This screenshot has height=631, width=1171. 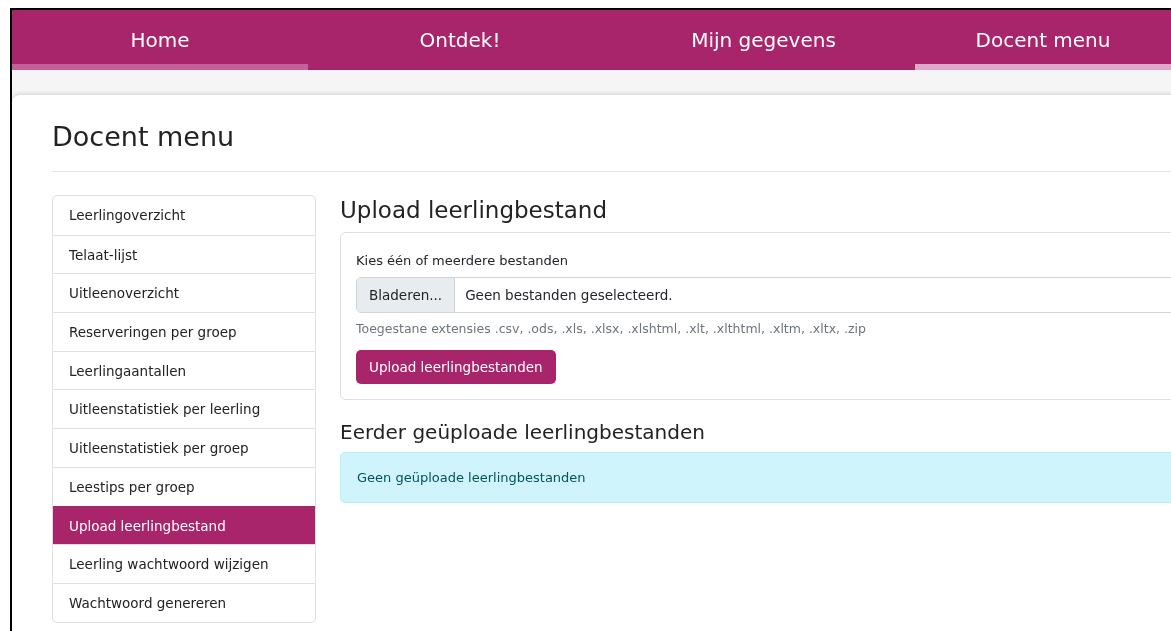 What do you see at coordinates (184, 409) in the screenshot?
I see `sidebar-item: Uitleenstatistiek per leerling` at bounding box center [184, 409].